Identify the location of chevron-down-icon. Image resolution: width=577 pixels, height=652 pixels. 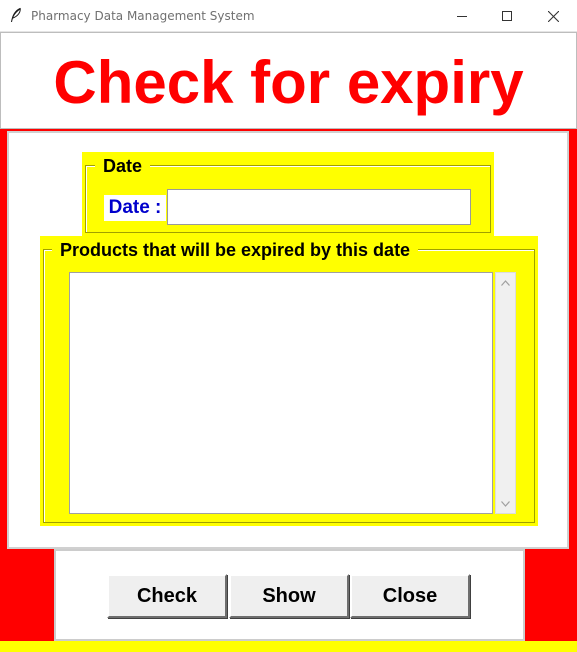
(505, 503).